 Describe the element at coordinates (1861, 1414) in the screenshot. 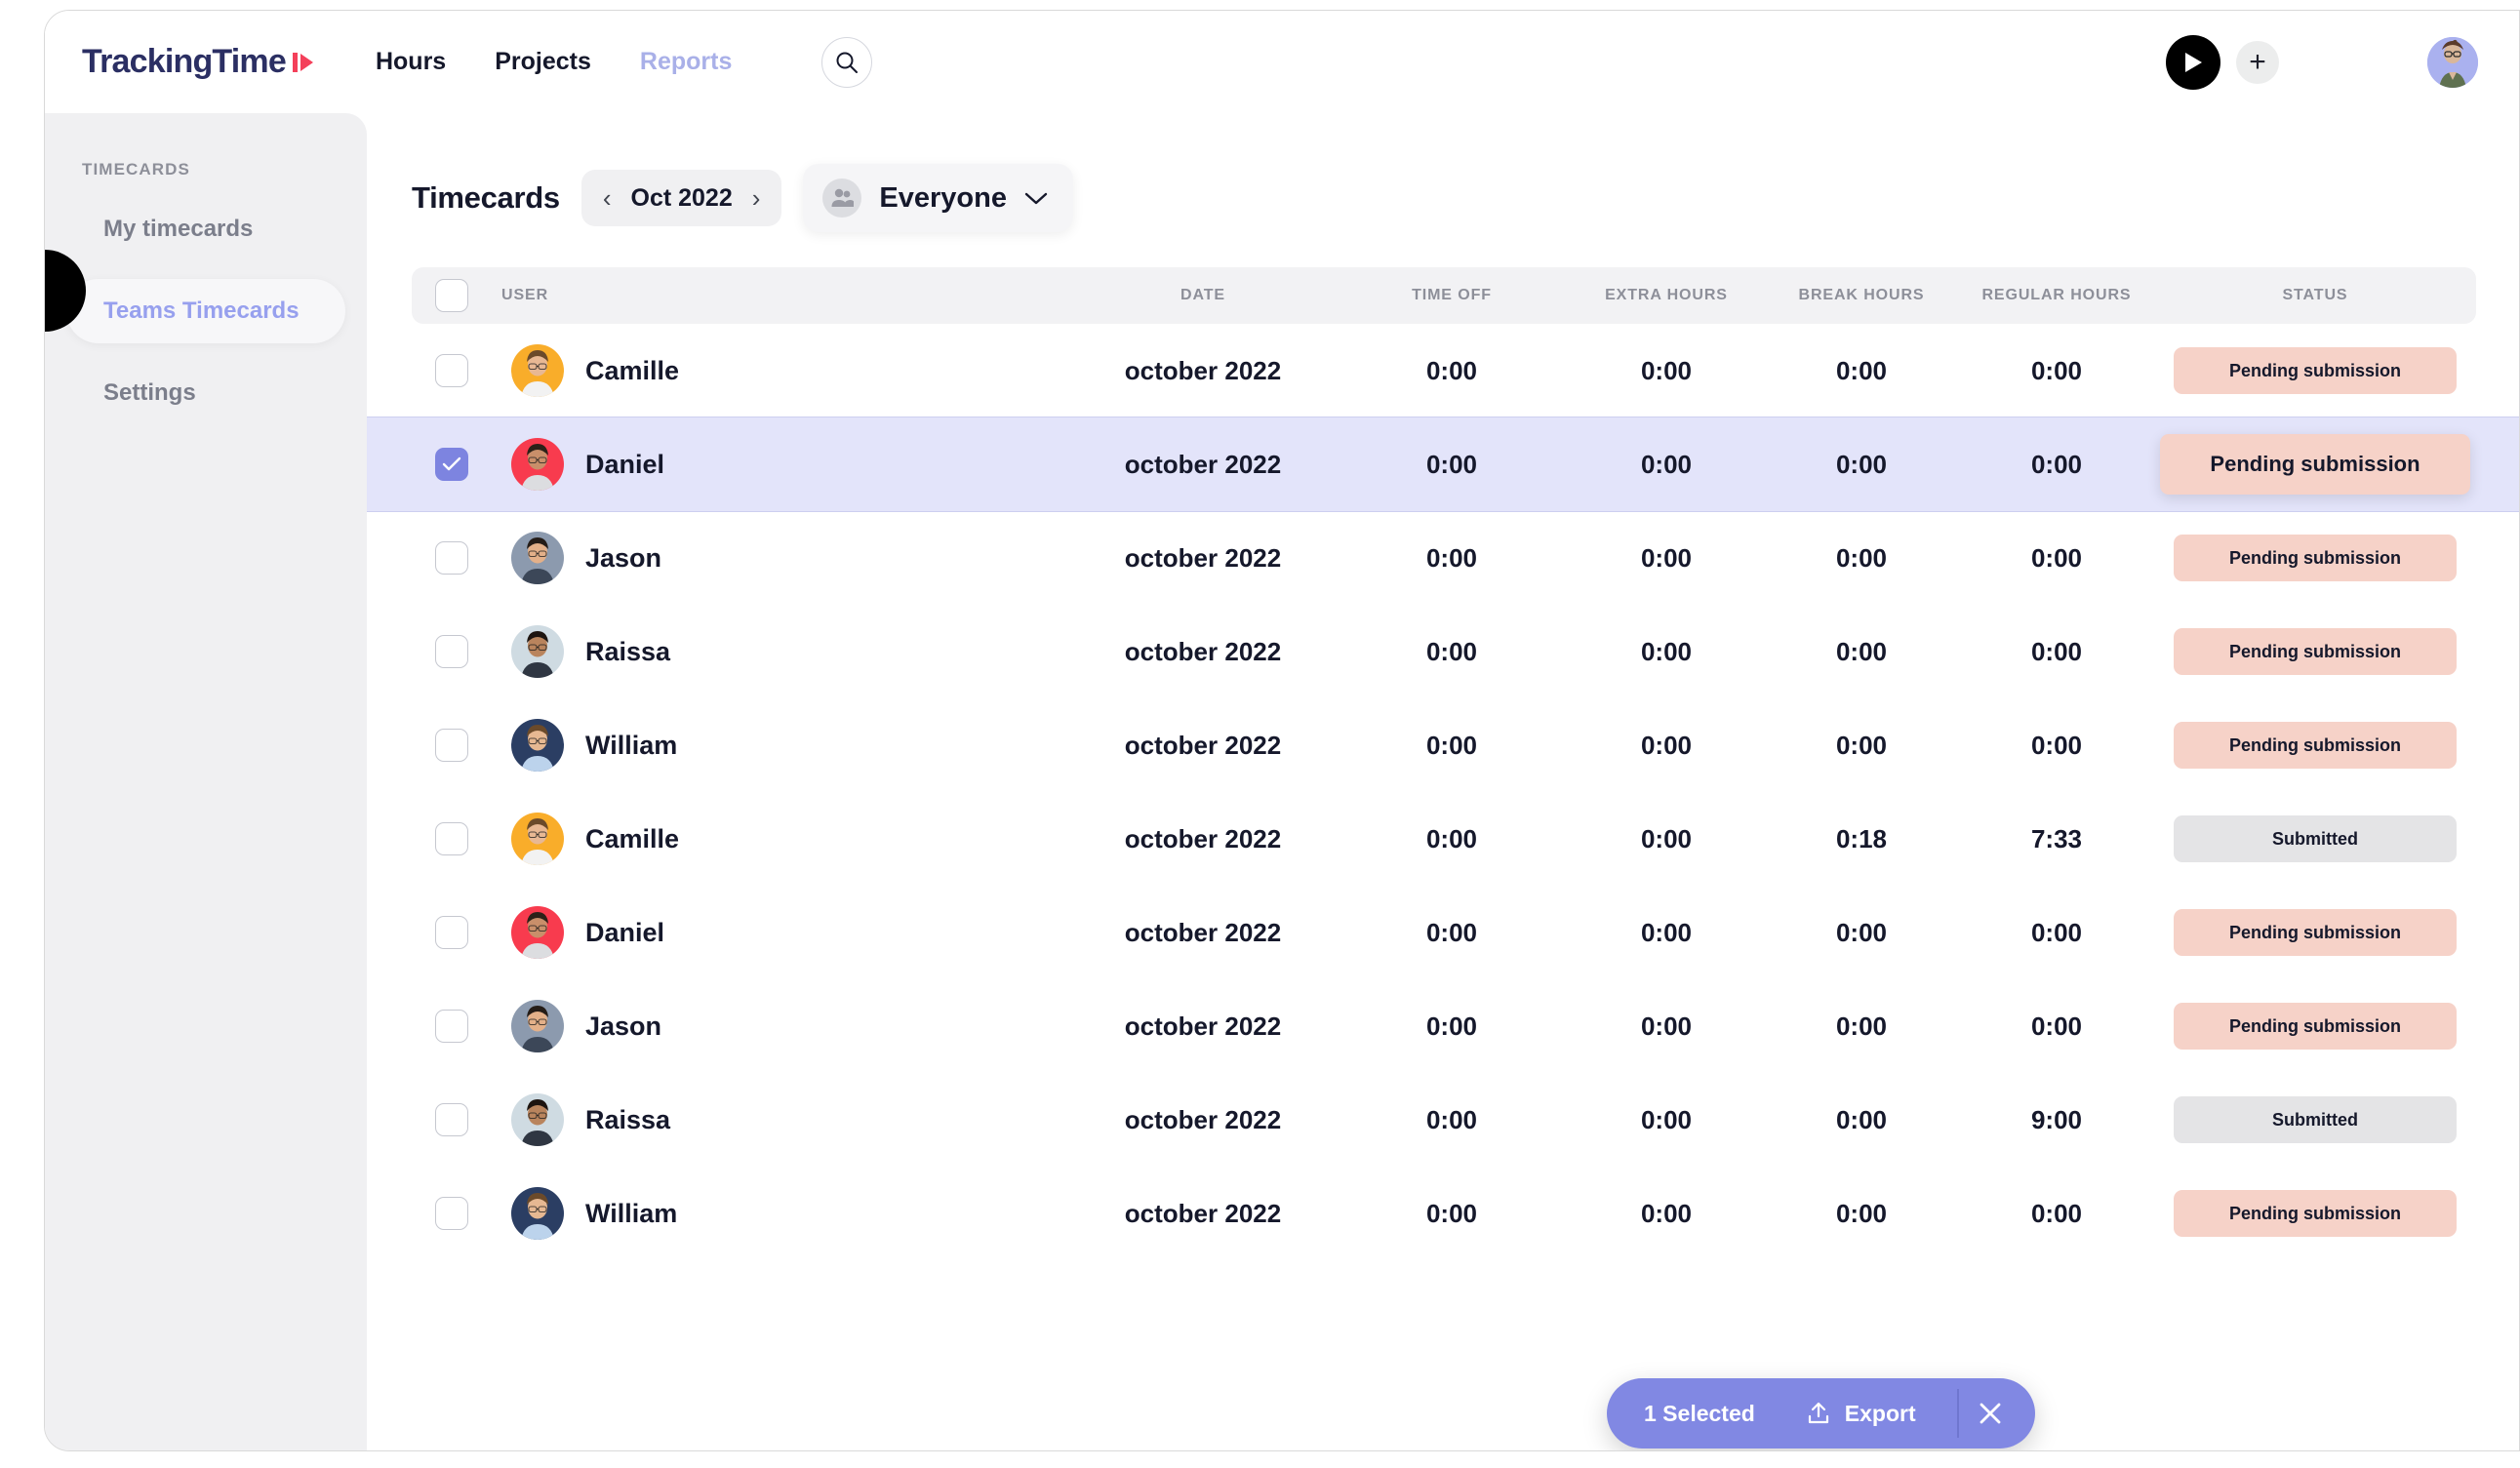

I see `export-button: Export` at that location.